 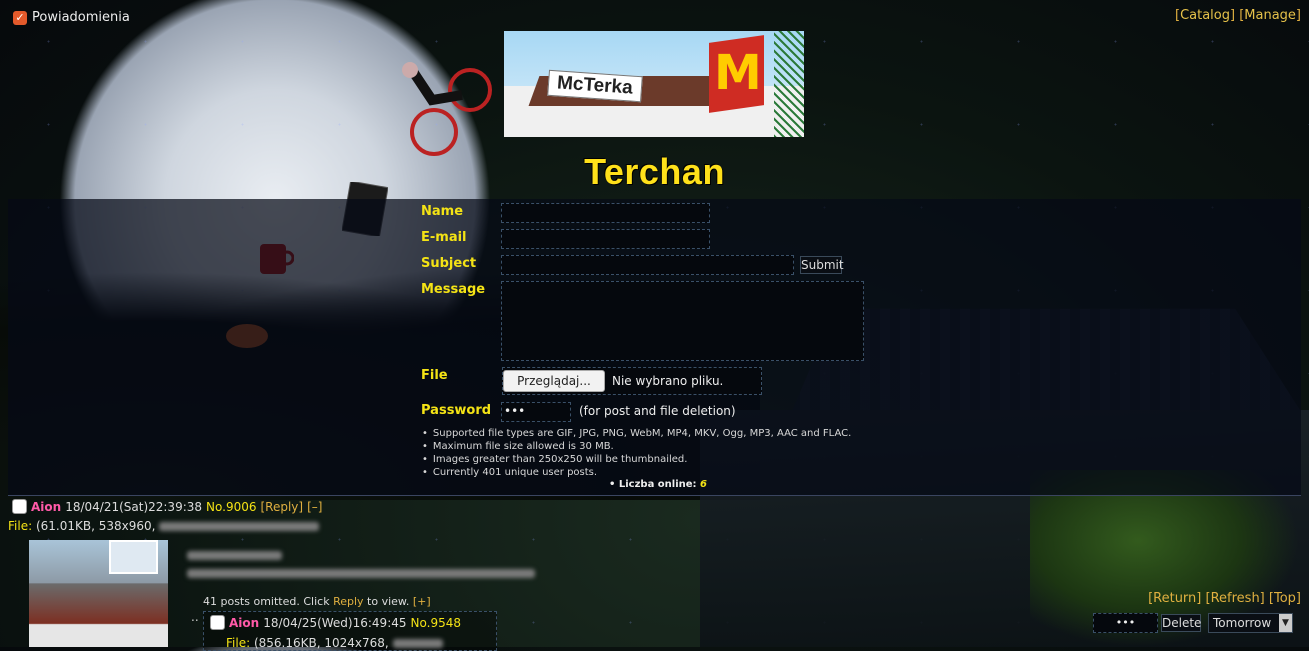 I want to click on notifications-toggle: ✓ Powiadomienia, so click(x=71, y=17).